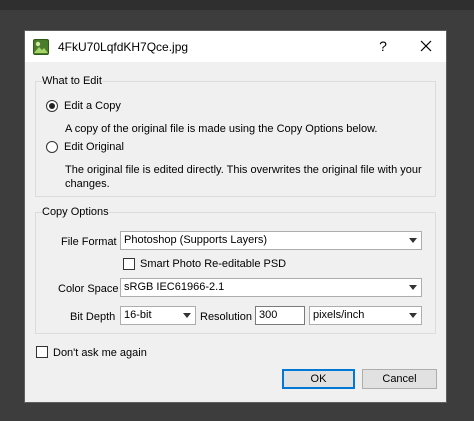 Image resolution: width=474 pixels, height=421 pixels. I want to click on color-space-select: sRGB IEC61966-2.1, so click(271, 287).